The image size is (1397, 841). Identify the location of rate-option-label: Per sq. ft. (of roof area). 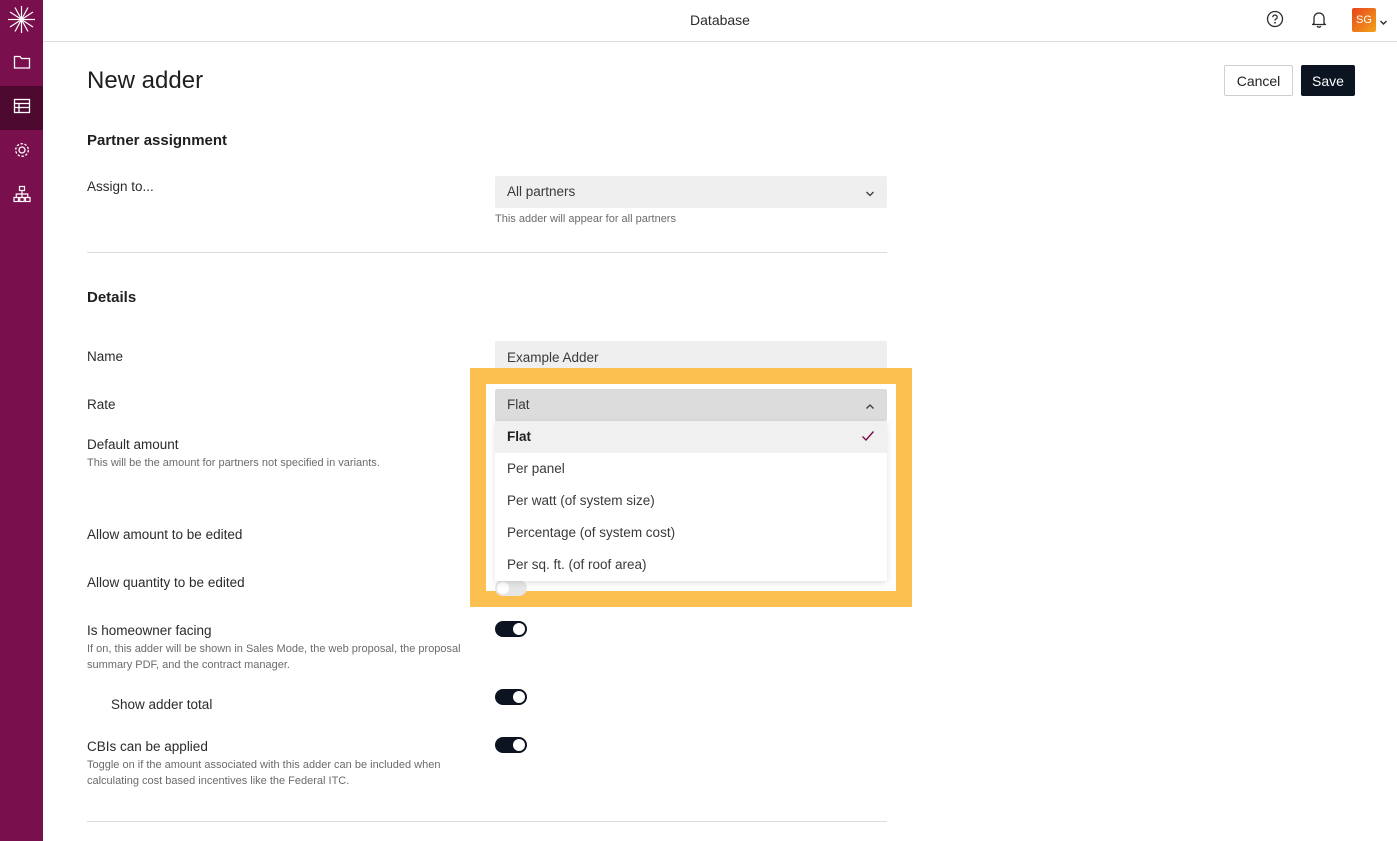
(577, 564).